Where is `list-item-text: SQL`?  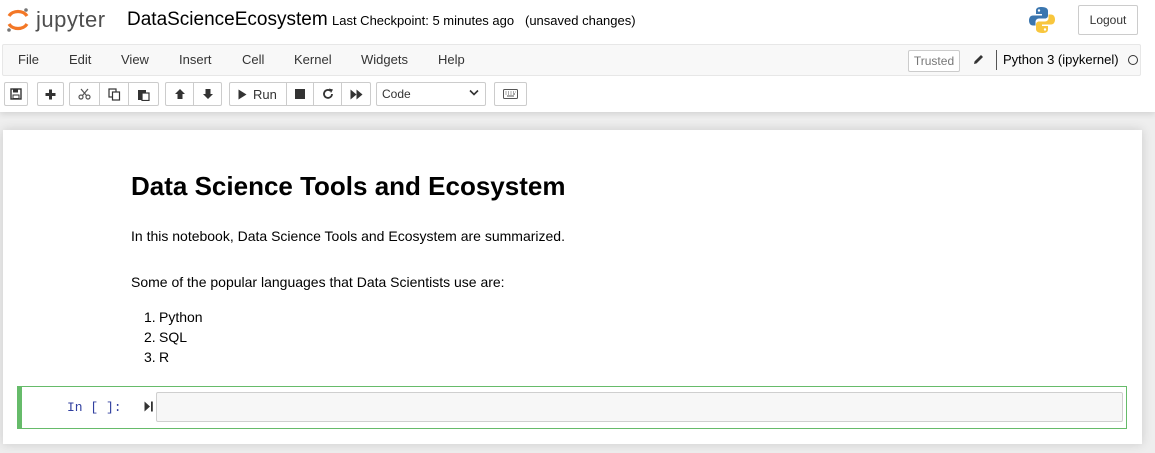 list-item-text: SQL is located at coordinates (173, 337).